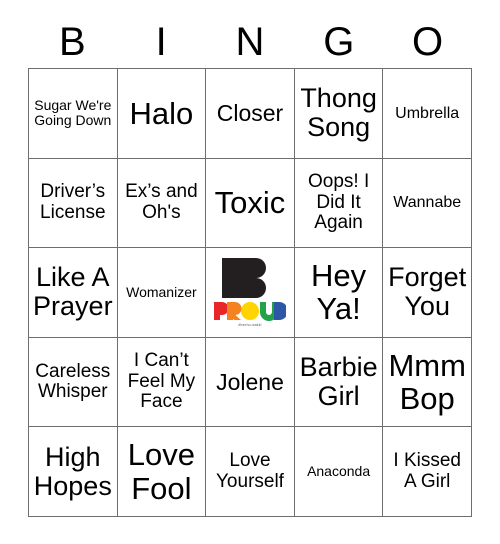 This screenshot has width=500, height=544. I want to click on bingo-cell-r3c4: Hey Ya!, so click(339, 293).